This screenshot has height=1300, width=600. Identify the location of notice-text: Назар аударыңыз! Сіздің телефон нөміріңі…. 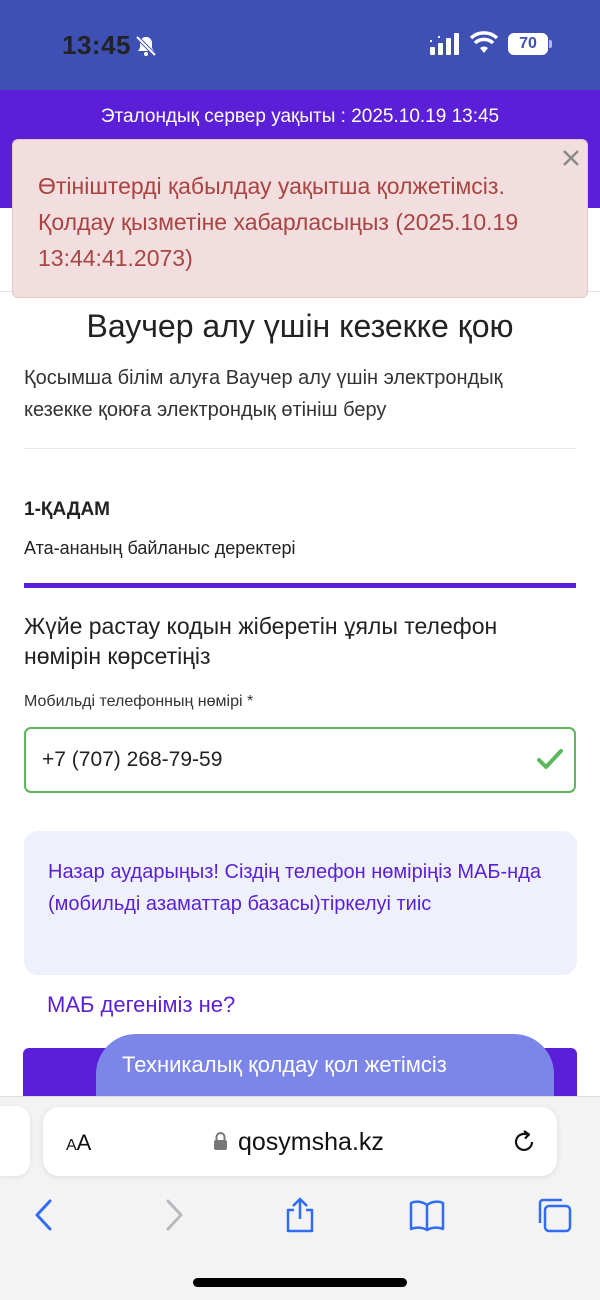
(295, 888).